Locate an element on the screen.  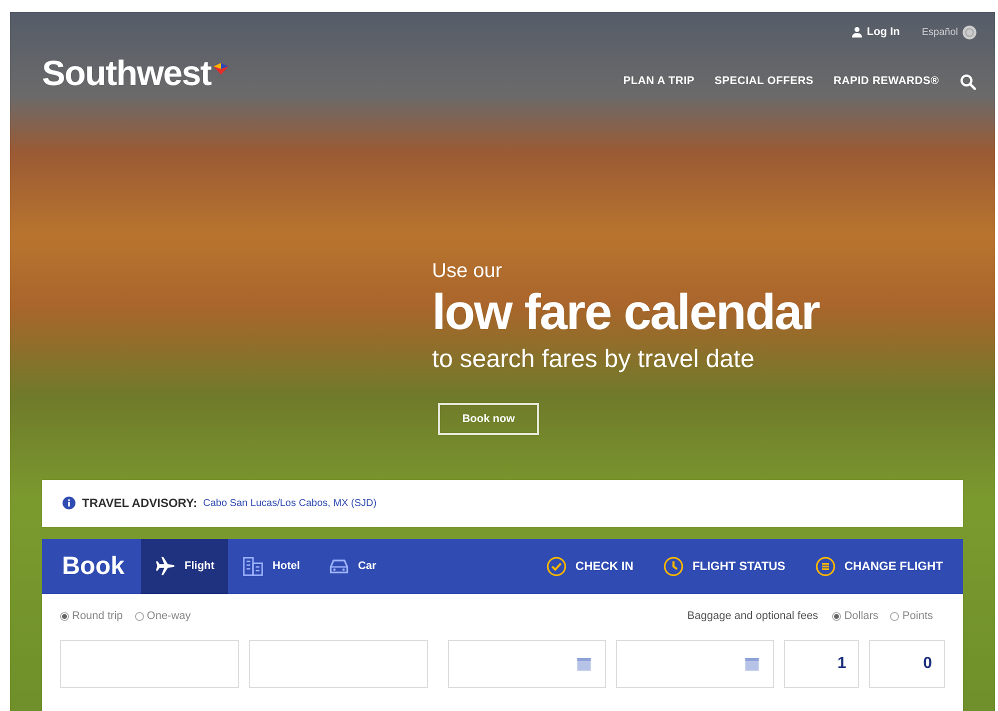
booking-action-link: CHANGE FLIGHT is located at coordinates (879, 566).